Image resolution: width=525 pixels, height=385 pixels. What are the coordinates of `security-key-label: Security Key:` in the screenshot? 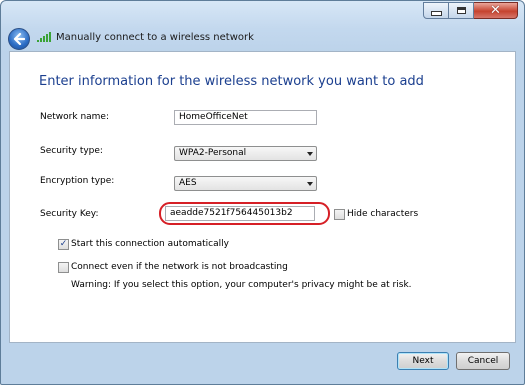 It's located at (69, 214).